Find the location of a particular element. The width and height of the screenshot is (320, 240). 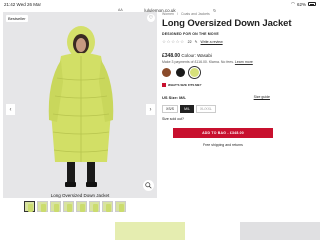

star-rating-icon: ☆☆☆☆☆ is located at coordinates (173, 41).